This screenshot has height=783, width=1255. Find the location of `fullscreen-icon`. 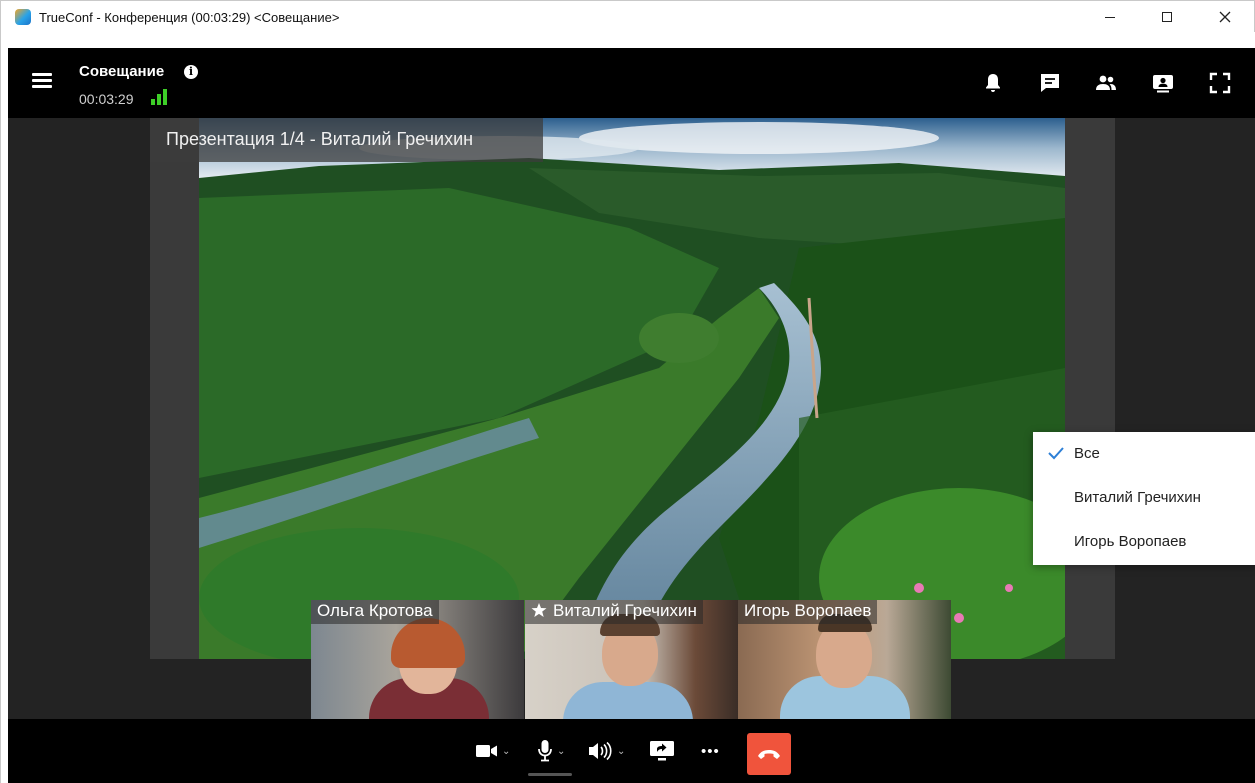

fullscreen-icon is located at coordinates (1220, 83).